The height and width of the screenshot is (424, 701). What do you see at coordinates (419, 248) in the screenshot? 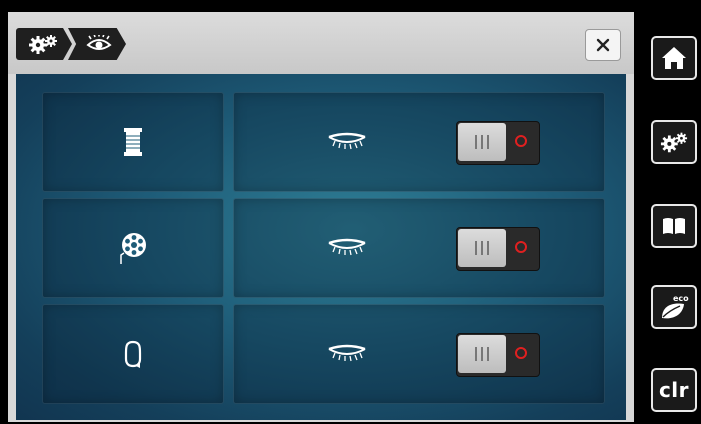
I see `bobbin-setting` at bounding box center [419, 248].